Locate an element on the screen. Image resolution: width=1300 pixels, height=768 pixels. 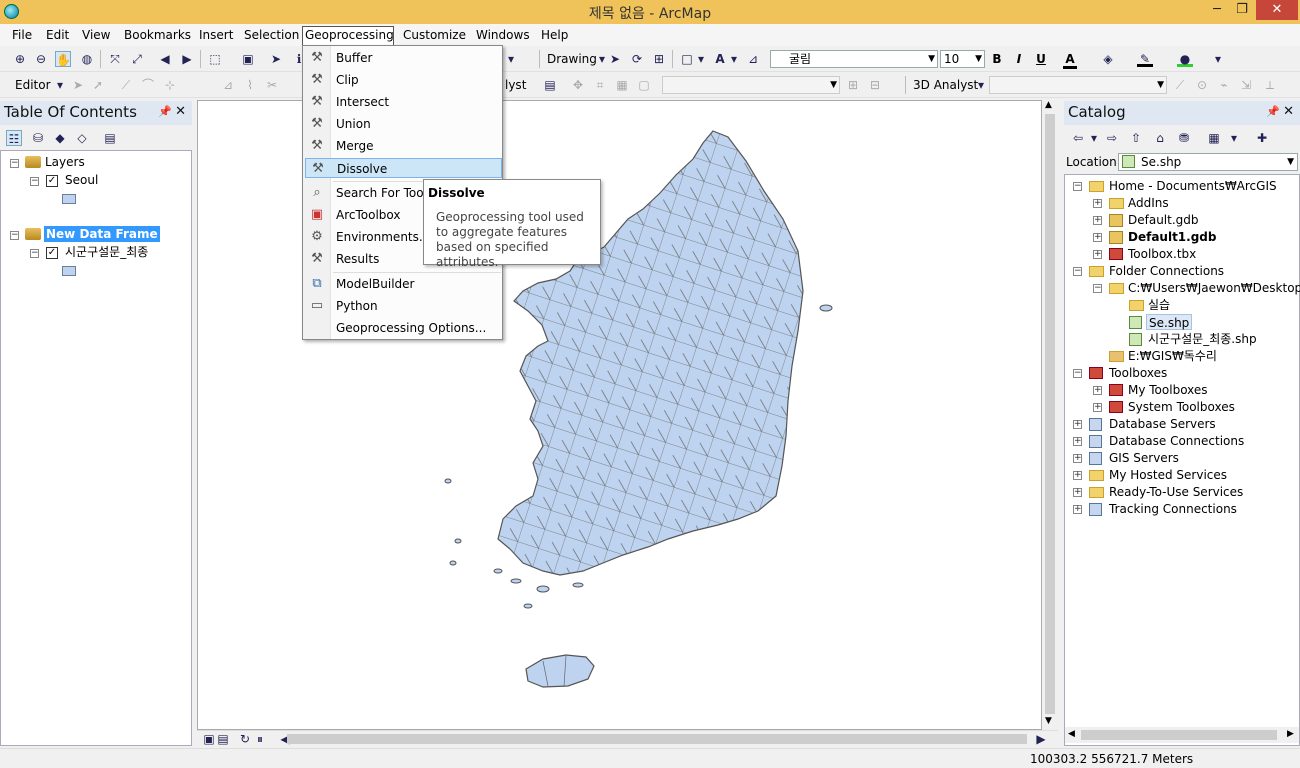
3d-analyst-dropdown-icon: ▾ is located at coordinates (981, 85).